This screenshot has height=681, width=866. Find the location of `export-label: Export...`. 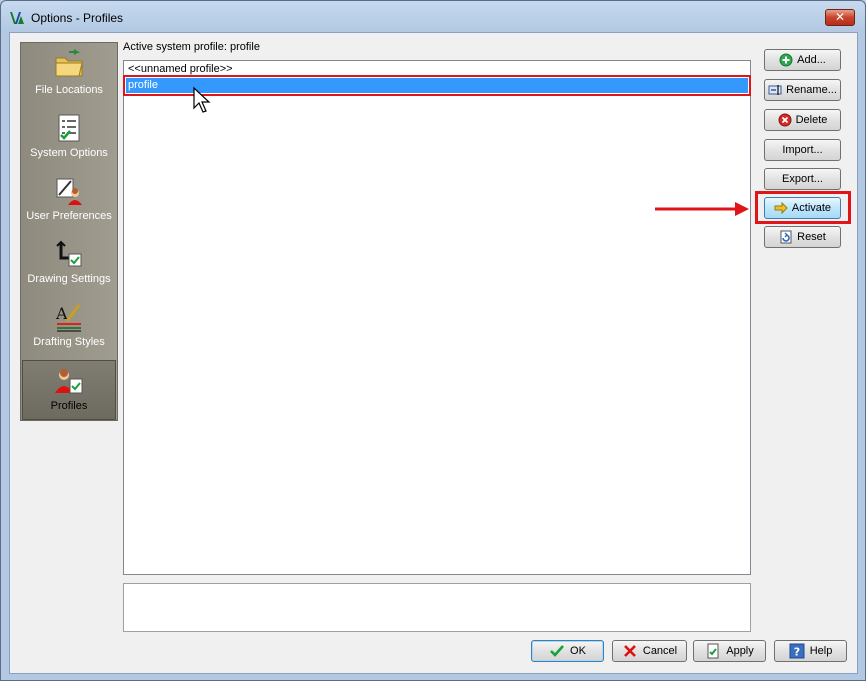

export-label: Export... is located at coordinates (802, 179).